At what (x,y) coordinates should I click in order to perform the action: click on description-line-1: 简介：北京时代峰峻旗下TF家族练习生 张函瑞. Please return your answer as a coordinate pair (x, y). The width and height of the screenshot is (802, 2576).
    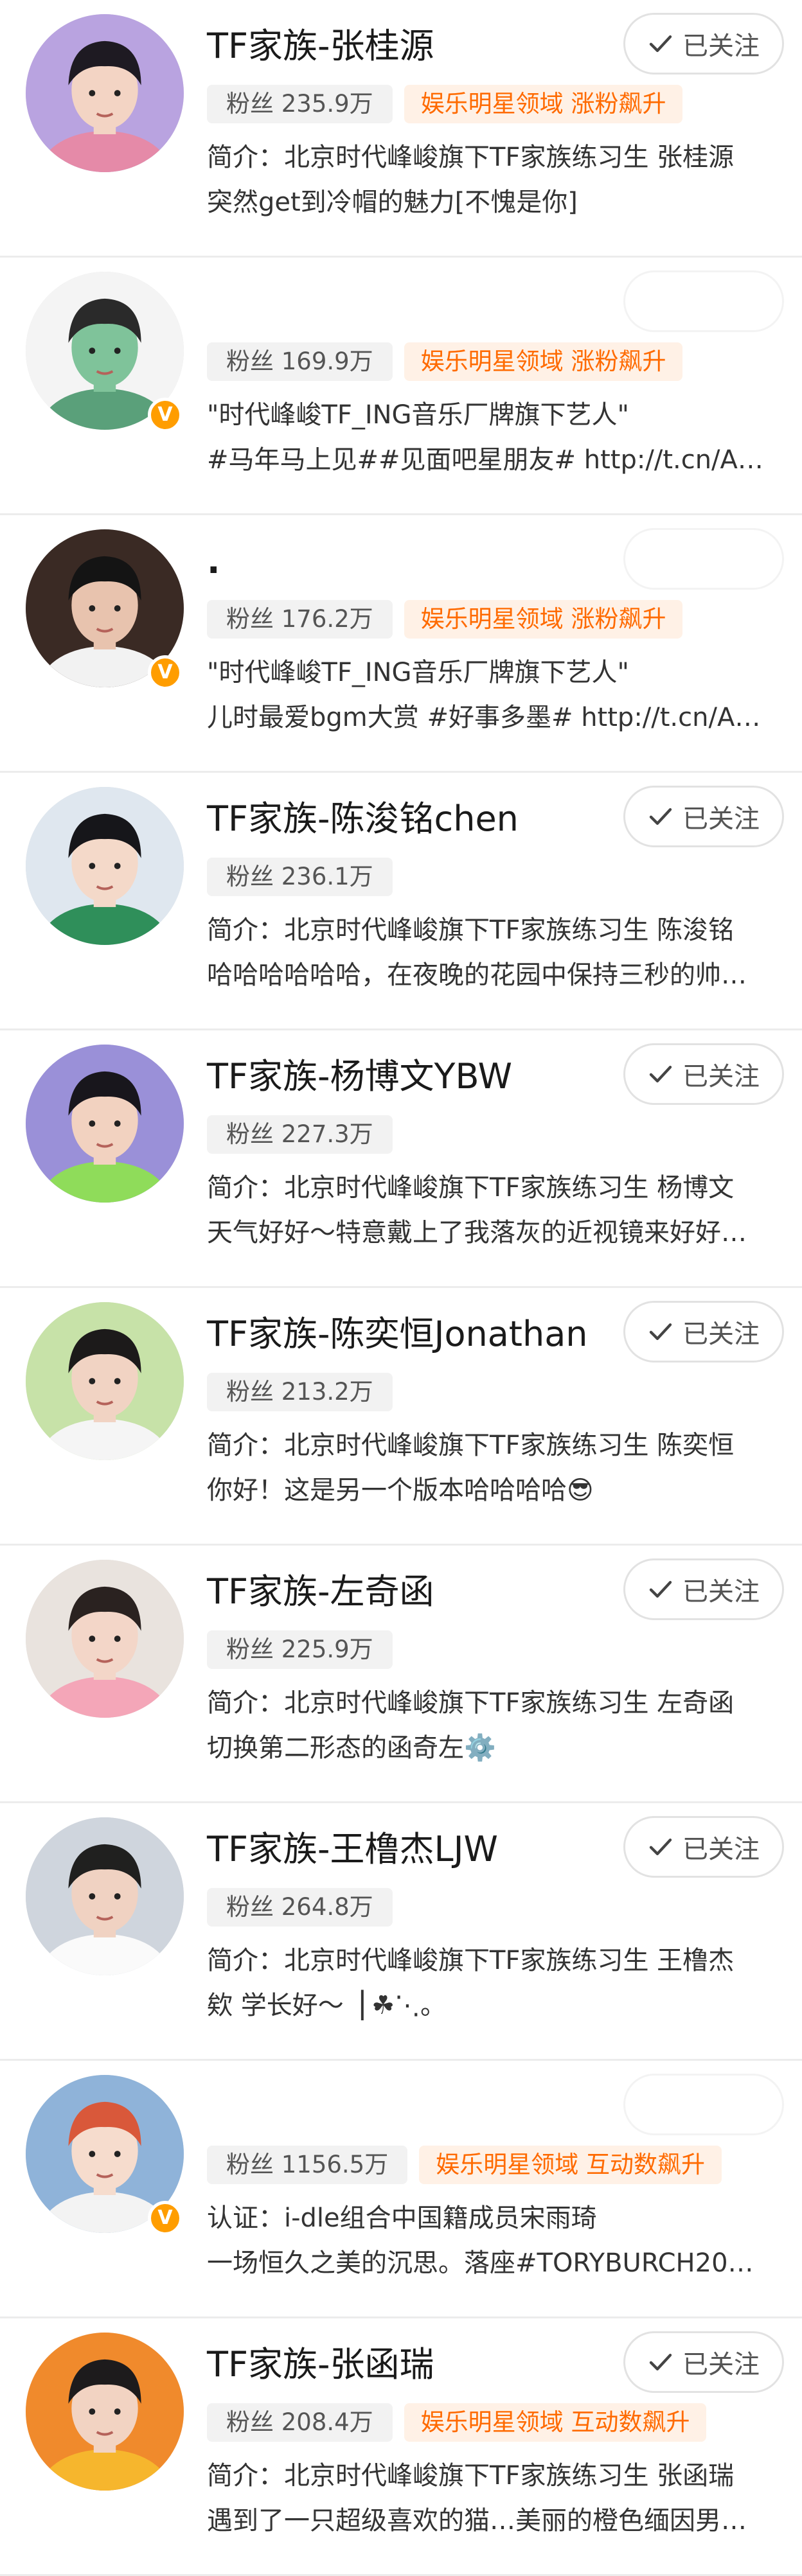
    Looking at the image, I should click on (471, 2476).